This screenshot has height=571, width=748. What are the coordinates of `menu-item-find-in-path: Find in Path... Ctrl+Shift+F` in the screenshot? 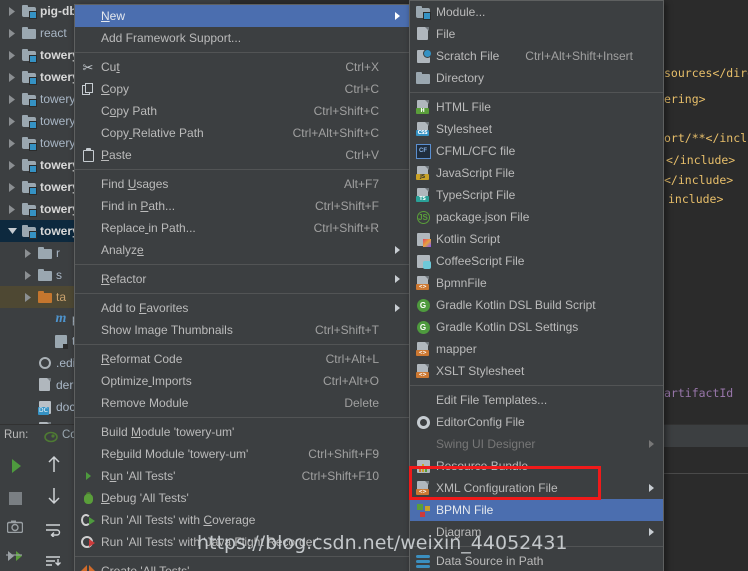 It's located at (242, 206).